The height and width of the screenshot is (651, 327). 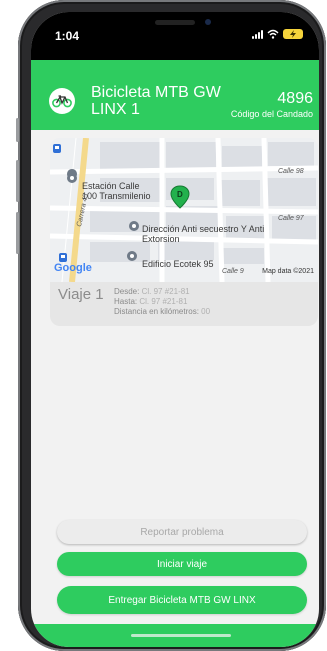 What do you see at coordinates (62, 101) in the screenshot?
I see `bicycle-icon` at bounding box center [62, 101].